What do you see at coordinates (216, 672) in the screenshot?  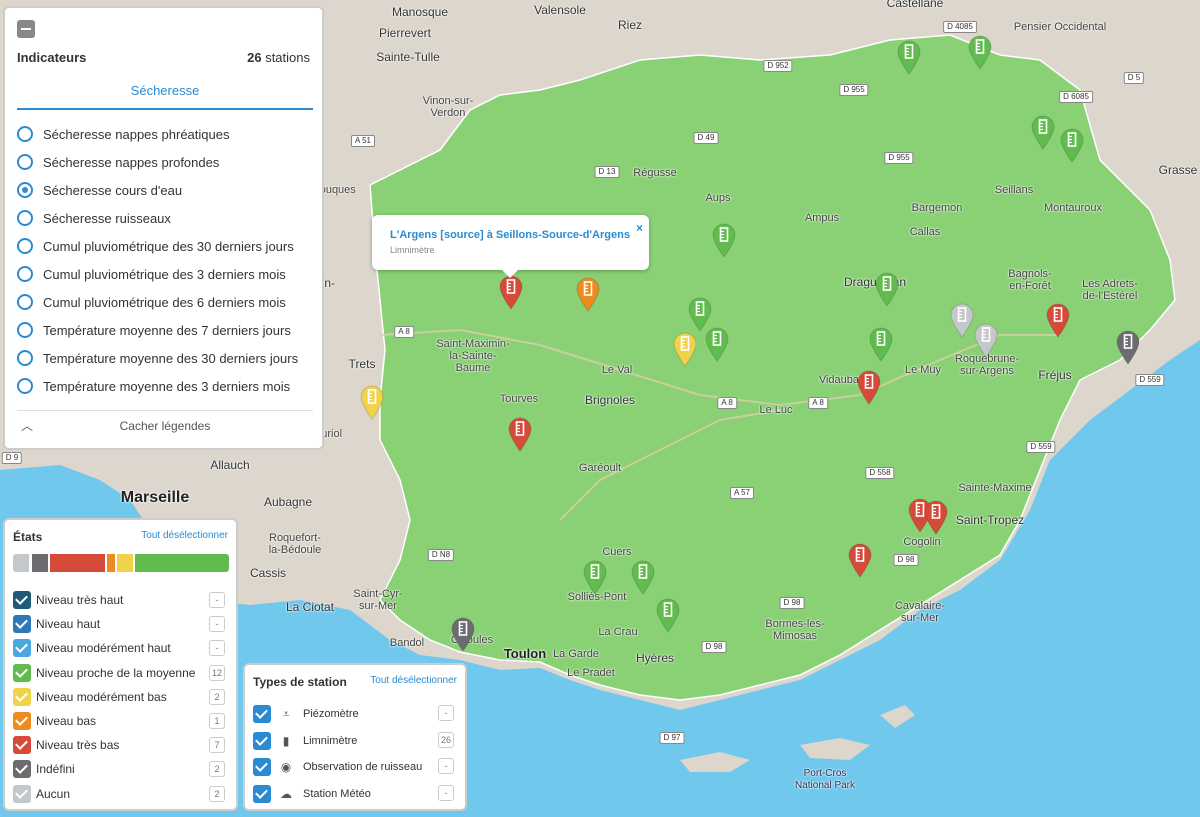 I see `state-count: 12` at bounding box center [216, 672].